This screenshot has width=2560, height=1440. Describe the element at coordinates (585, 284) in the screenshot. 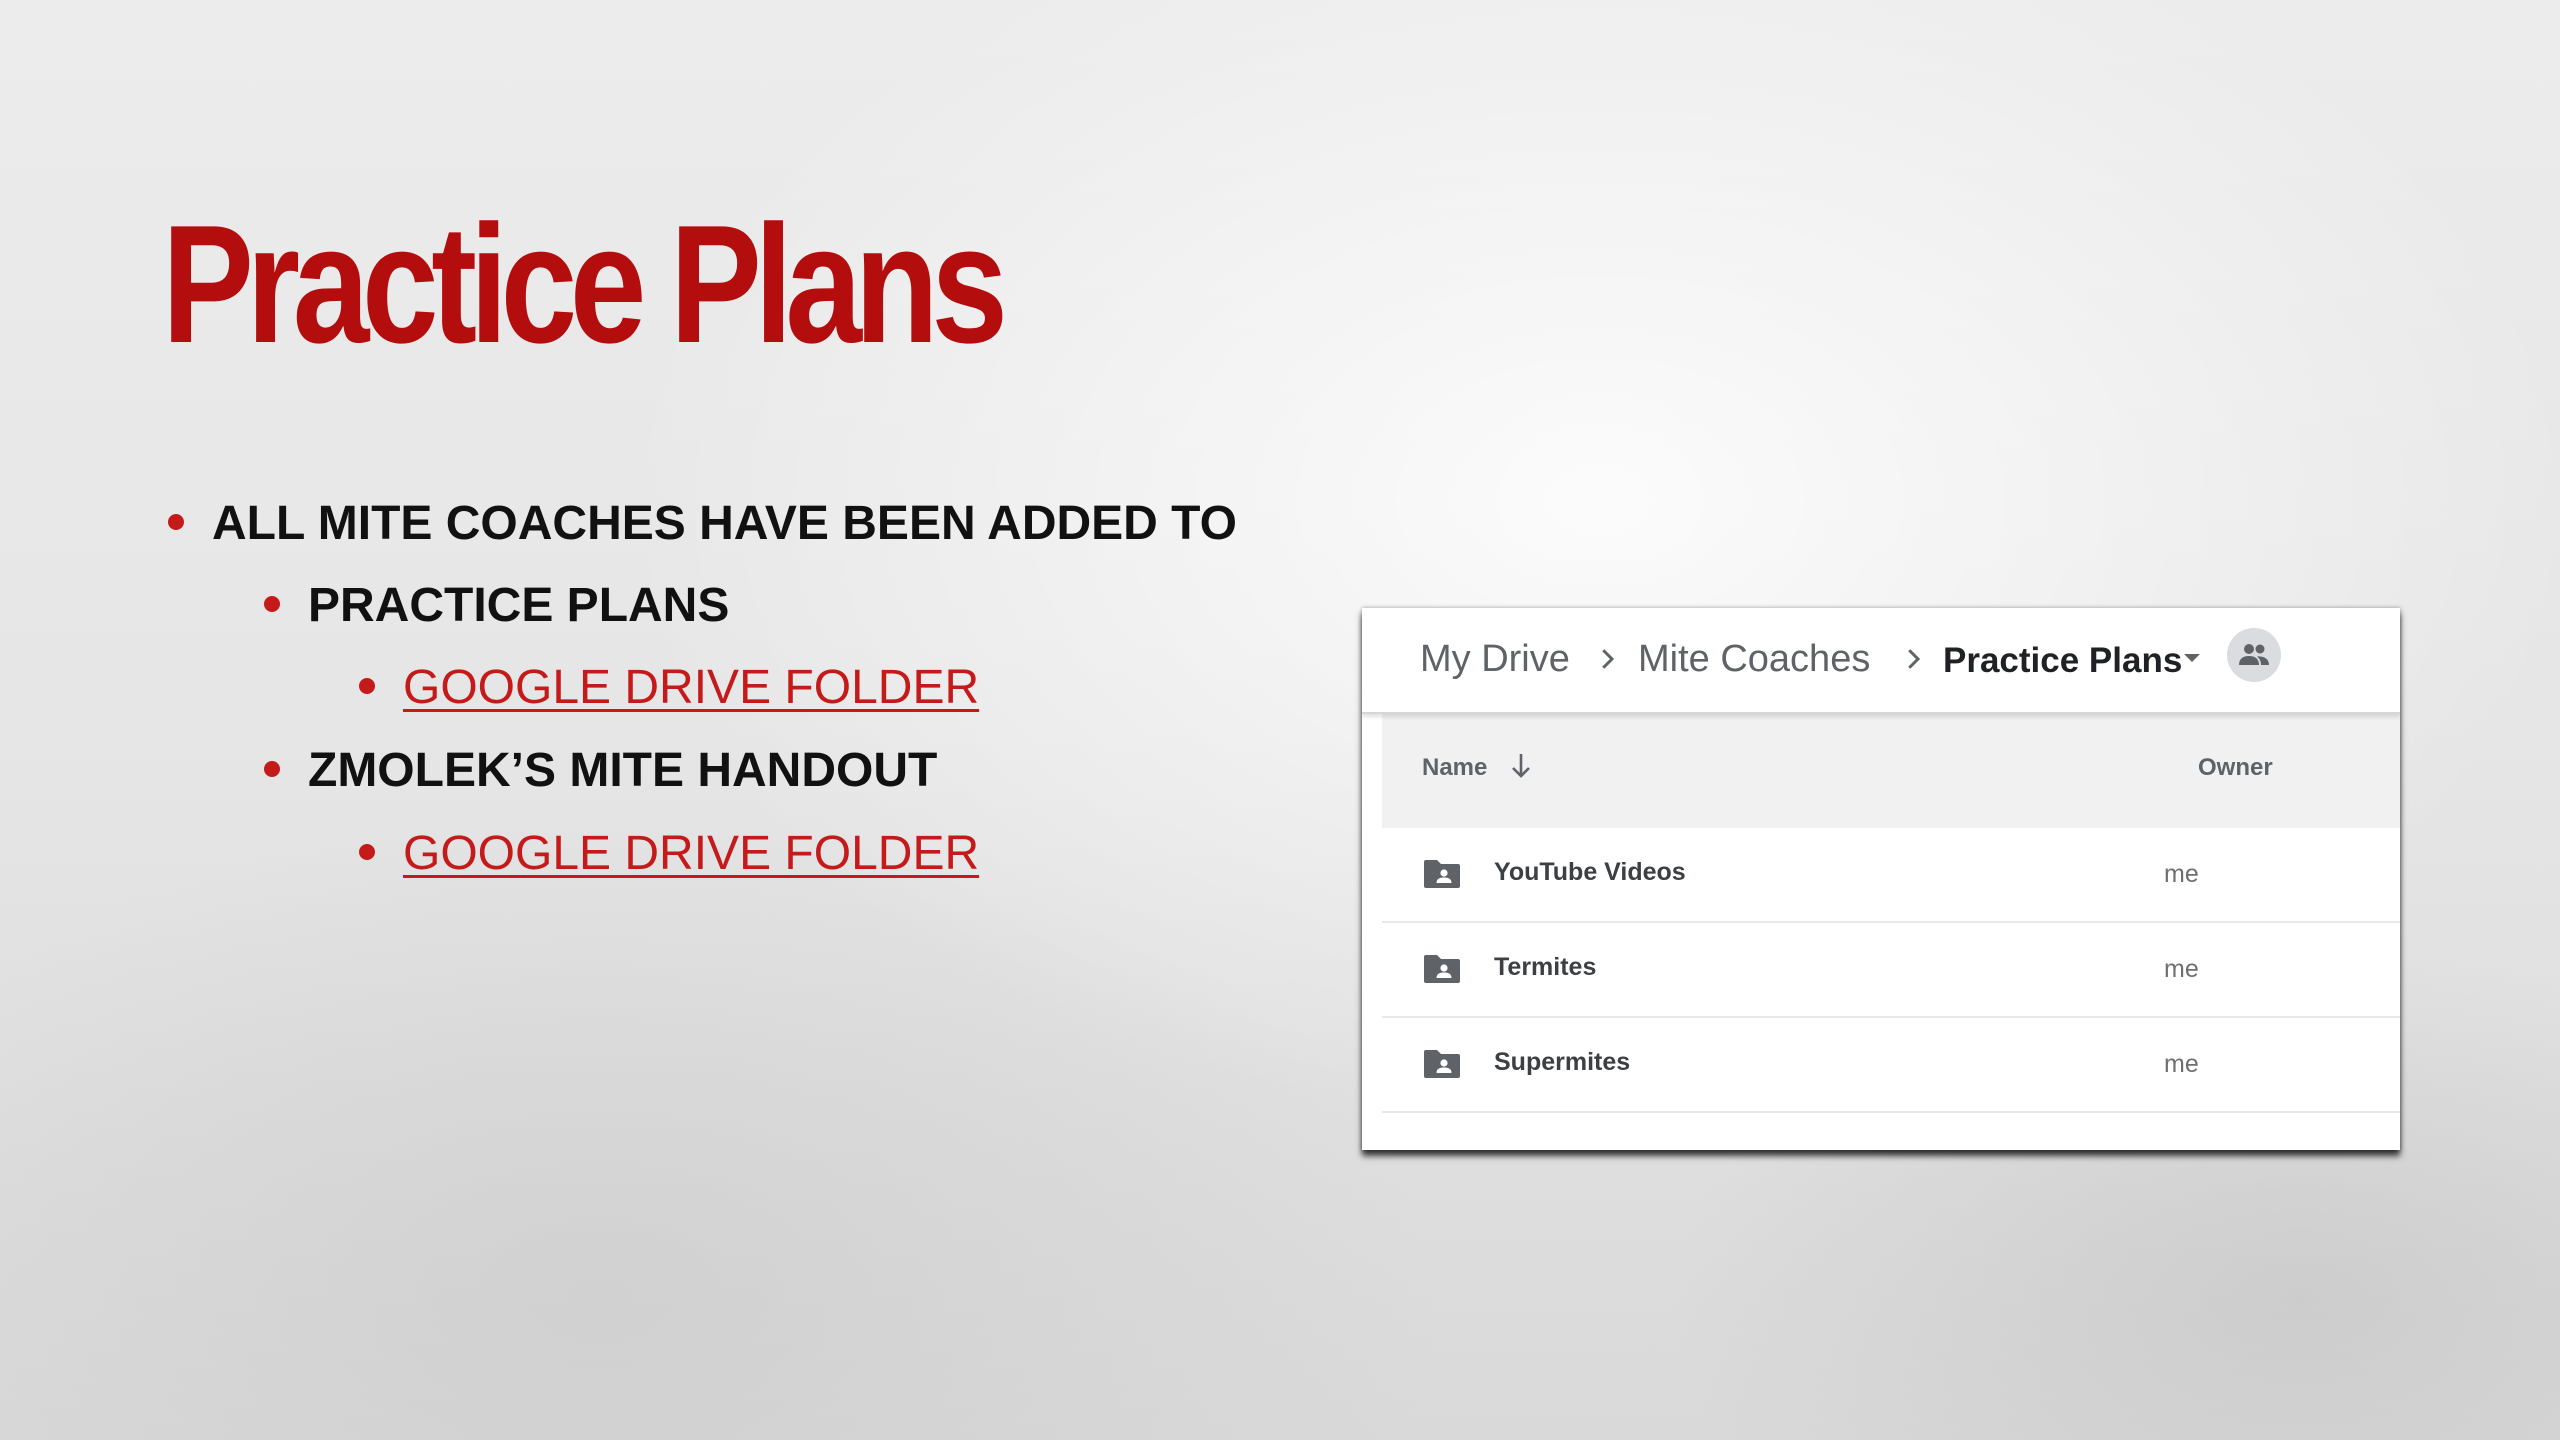

I see `slide-title: Practice Plans` at that location.